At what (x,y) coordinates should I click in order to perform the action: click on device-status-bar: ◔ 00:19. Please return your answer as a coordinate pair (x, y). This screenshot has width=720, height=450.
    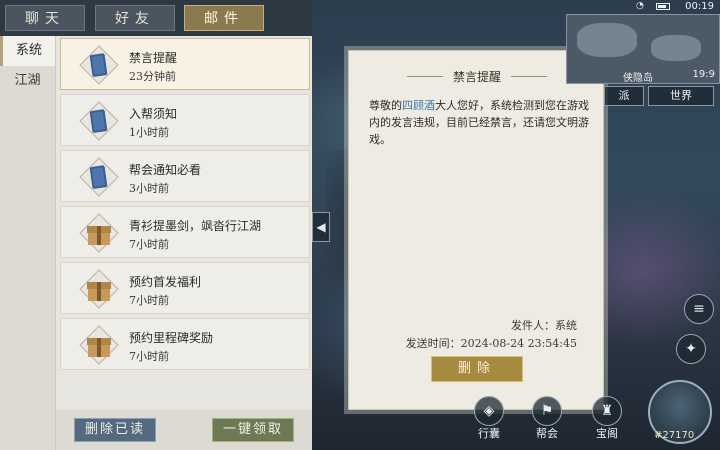
    Looking at the image, I should click on (674, 7).